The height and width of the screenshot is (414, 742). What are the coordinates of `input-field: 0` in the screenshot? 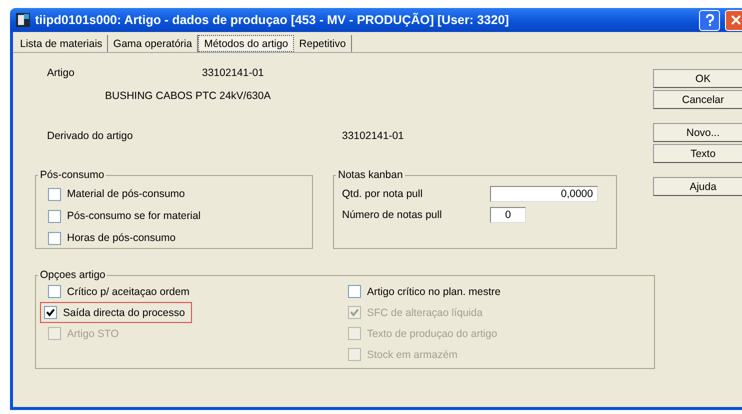 It's located at (508, 214).